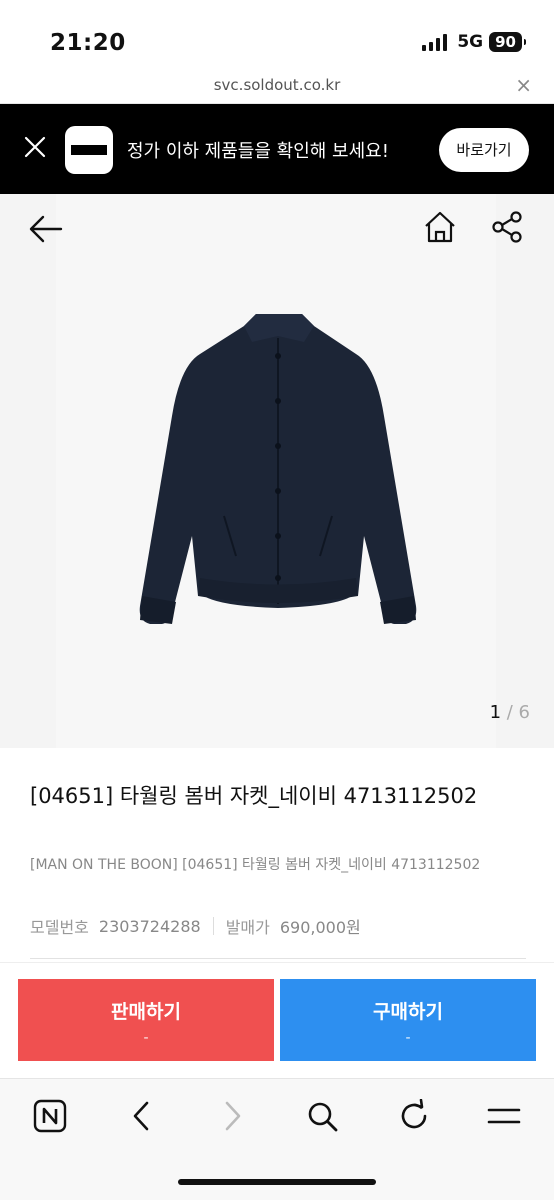 This screenshot has width=554, height=1200. What do you see at coordinates (278, 958) in the screenshot?
I see `divider` at bounding box center [278, 958].